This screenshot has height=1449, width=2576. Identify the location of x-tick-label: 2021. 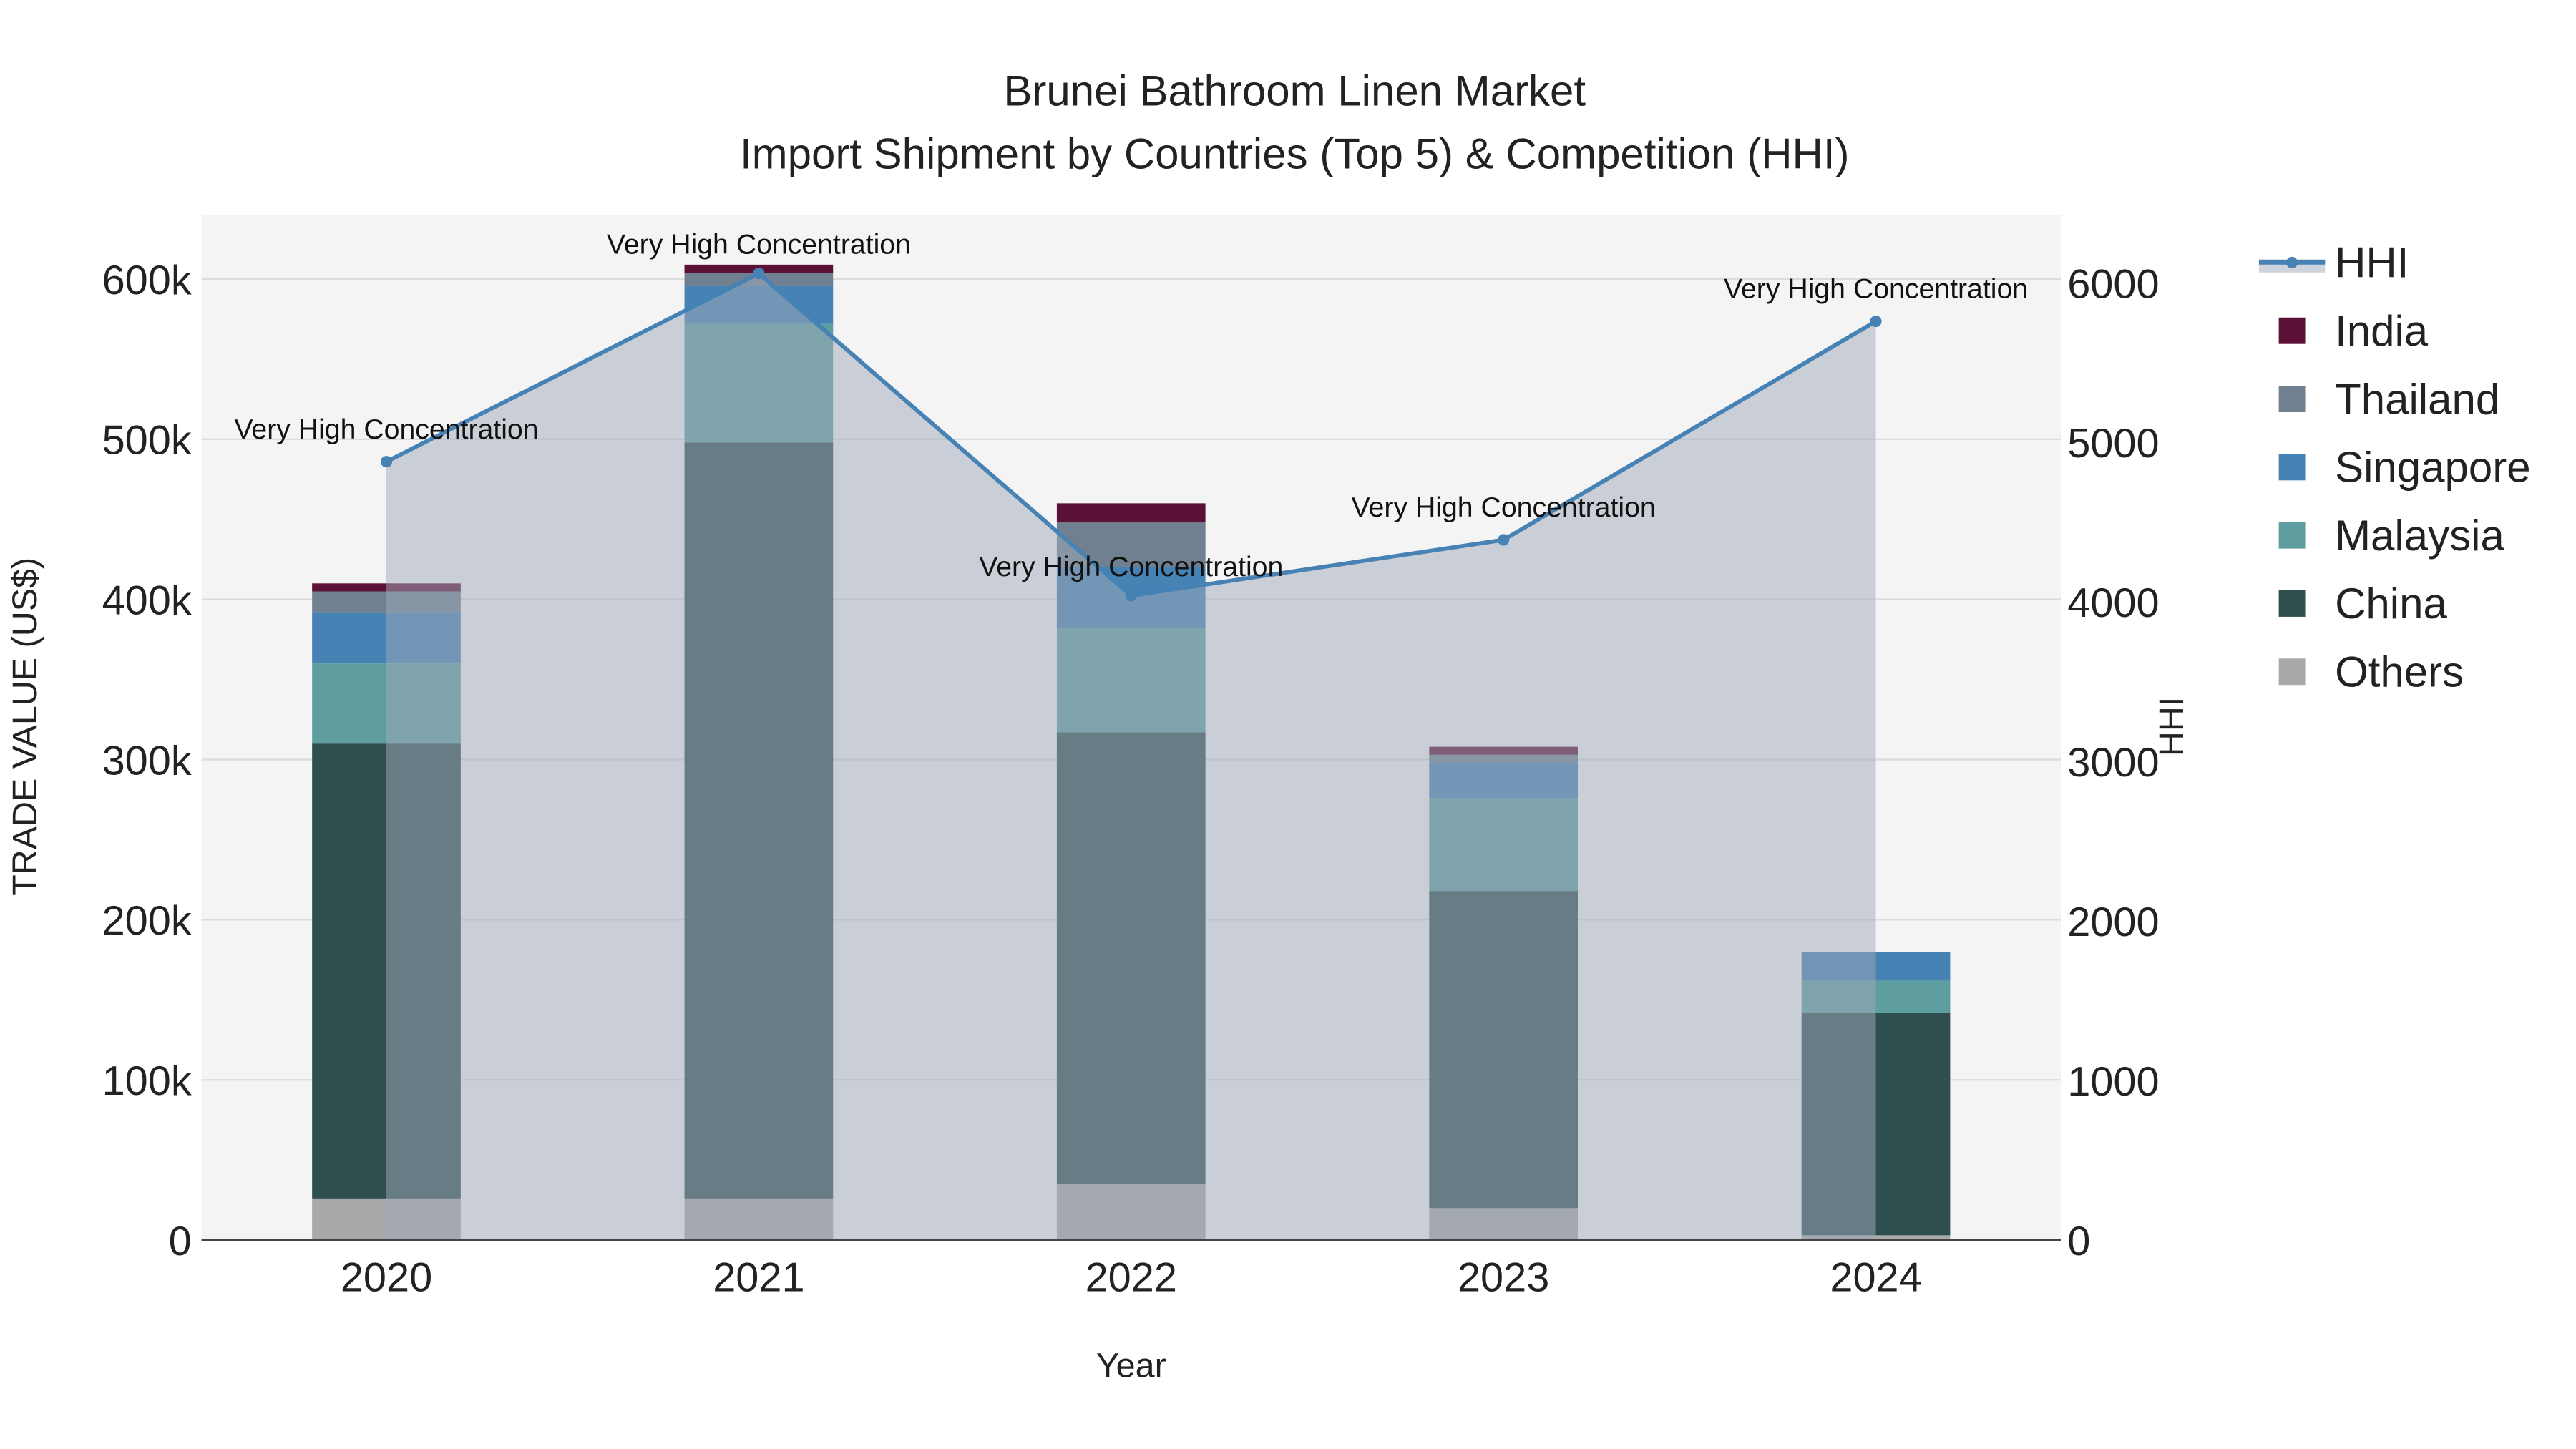
(758, 1278).